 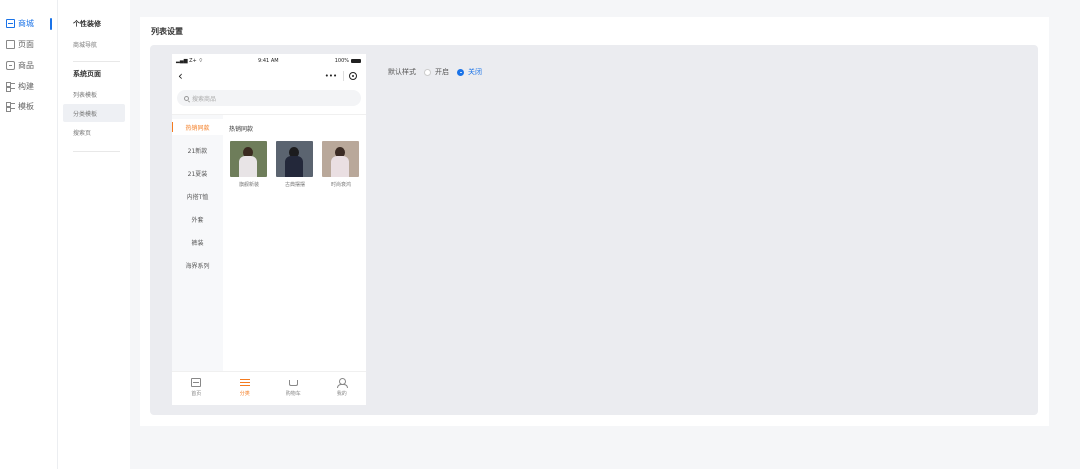 I want to click on status-time: 9:41 AM, so click(x=268, y=61).